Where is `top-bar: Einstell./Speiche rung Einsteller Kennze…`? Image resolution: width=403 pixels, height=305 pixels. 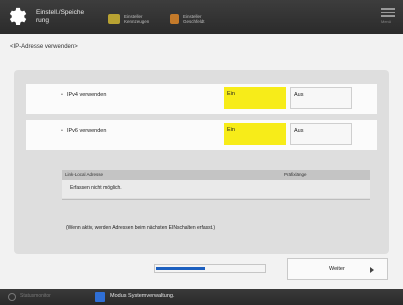 top-bar: Einstell./Speiche rung Einsteller Kennze… is located at coordinates (201, 17).